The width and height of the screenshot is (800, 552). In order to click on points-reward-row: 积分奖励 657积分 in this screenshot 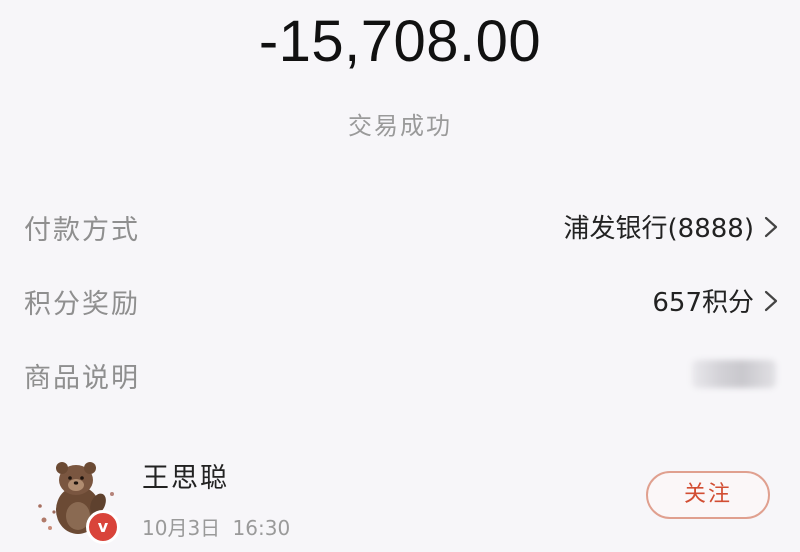, I will do `click(400, 300)`.